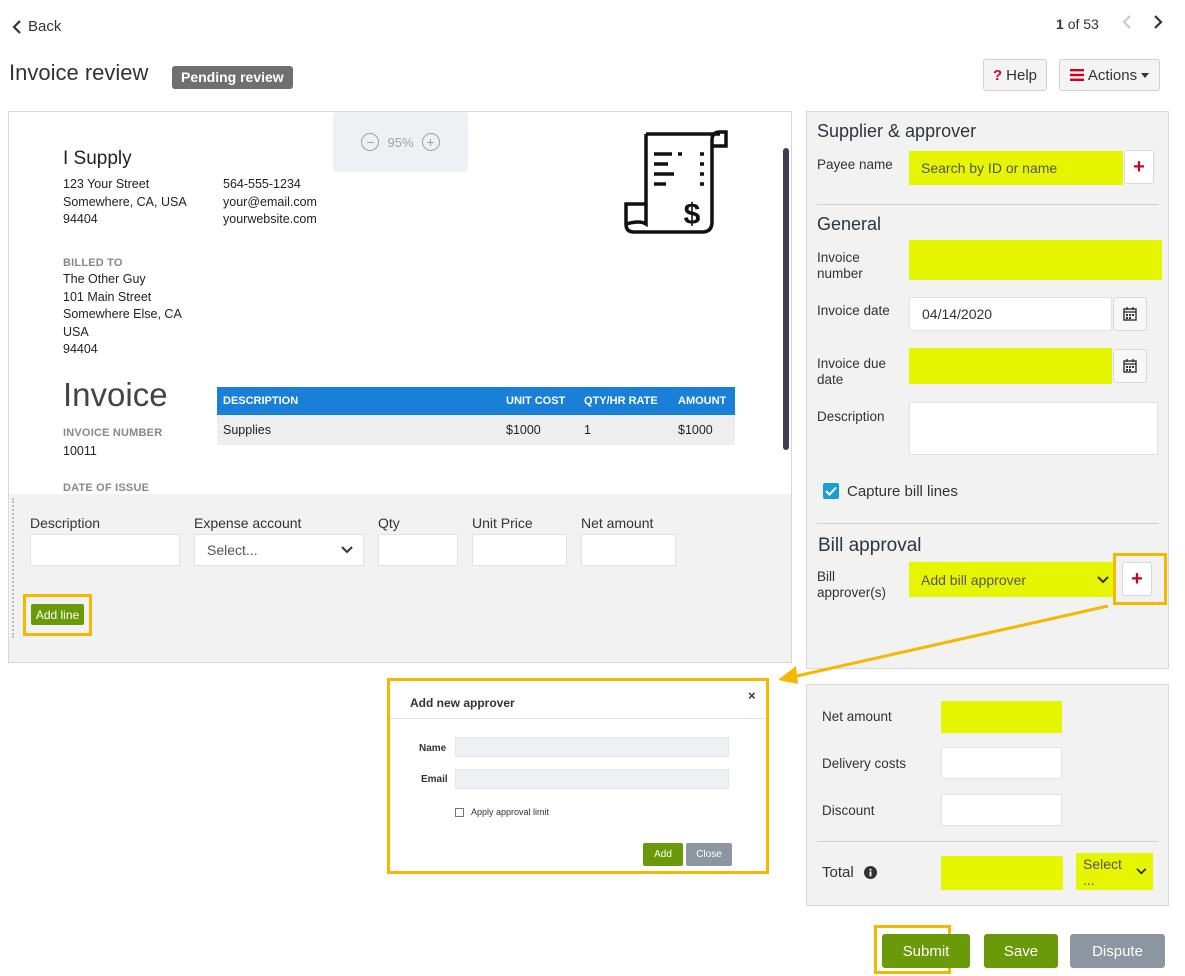  Describe the element at coordinates (870, 872) in the screenshot. I see `info-icon` at that location.